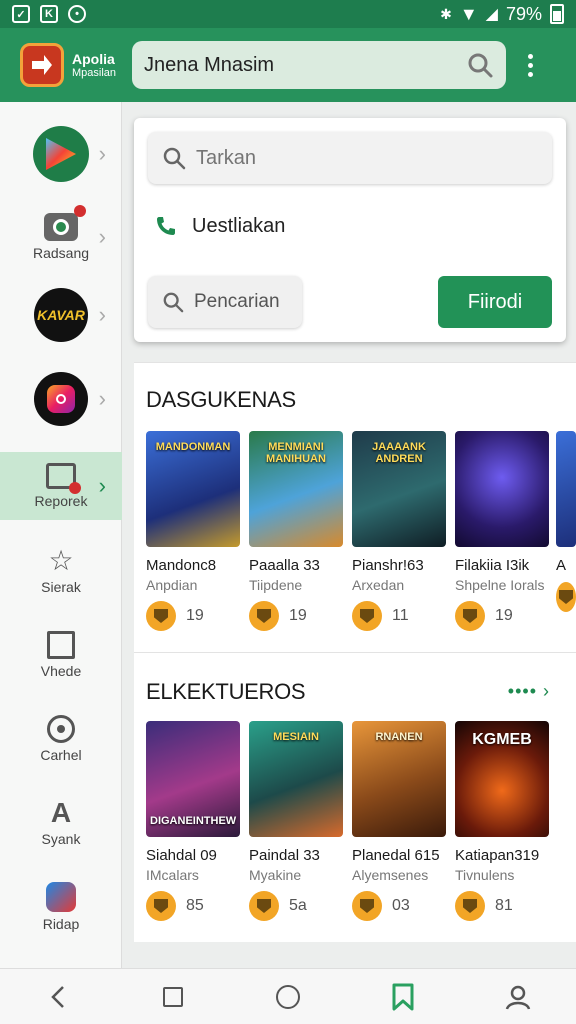  What do you see at coordinates (531, 65) in the screenshot?
I see `overflow-menu-icon` at bounding box center [531, 65].